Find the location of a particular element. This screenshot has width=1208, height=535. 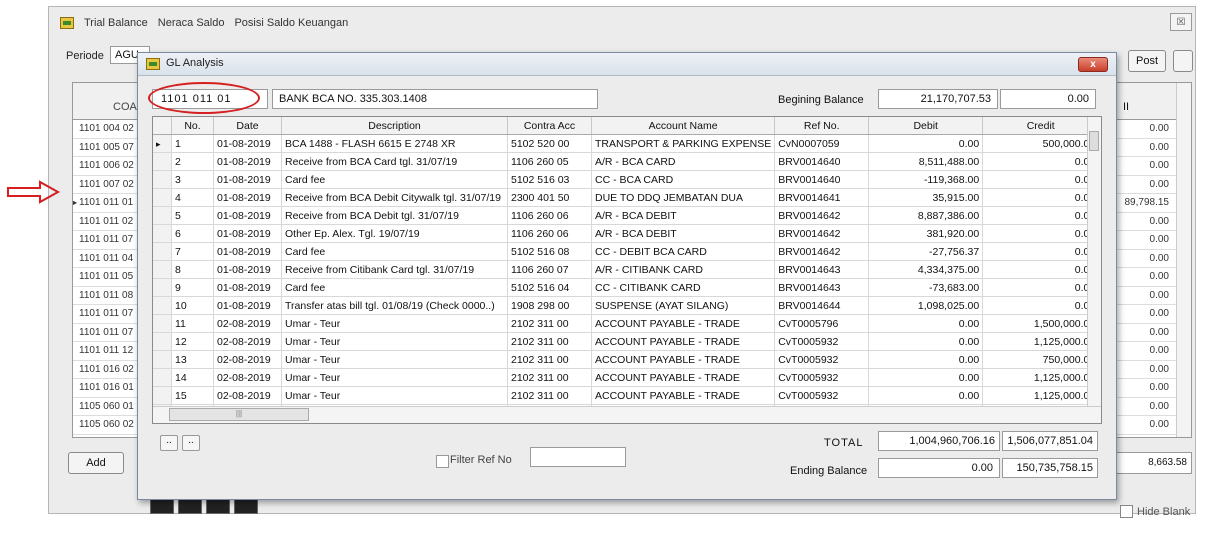

next-page-button: .. is located at coordinates (191, 443).